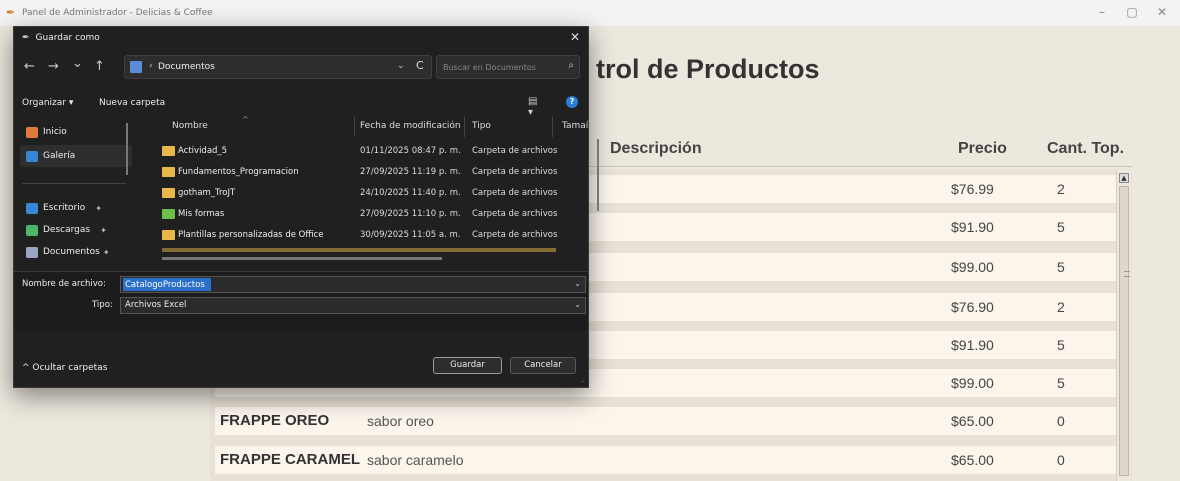 The width and height of the screenshot is (1180, 481). What do you see at coordinates (1102, 12) in the screenshot?
I see `minimize-button: –` at bounding box center [1102, 12].